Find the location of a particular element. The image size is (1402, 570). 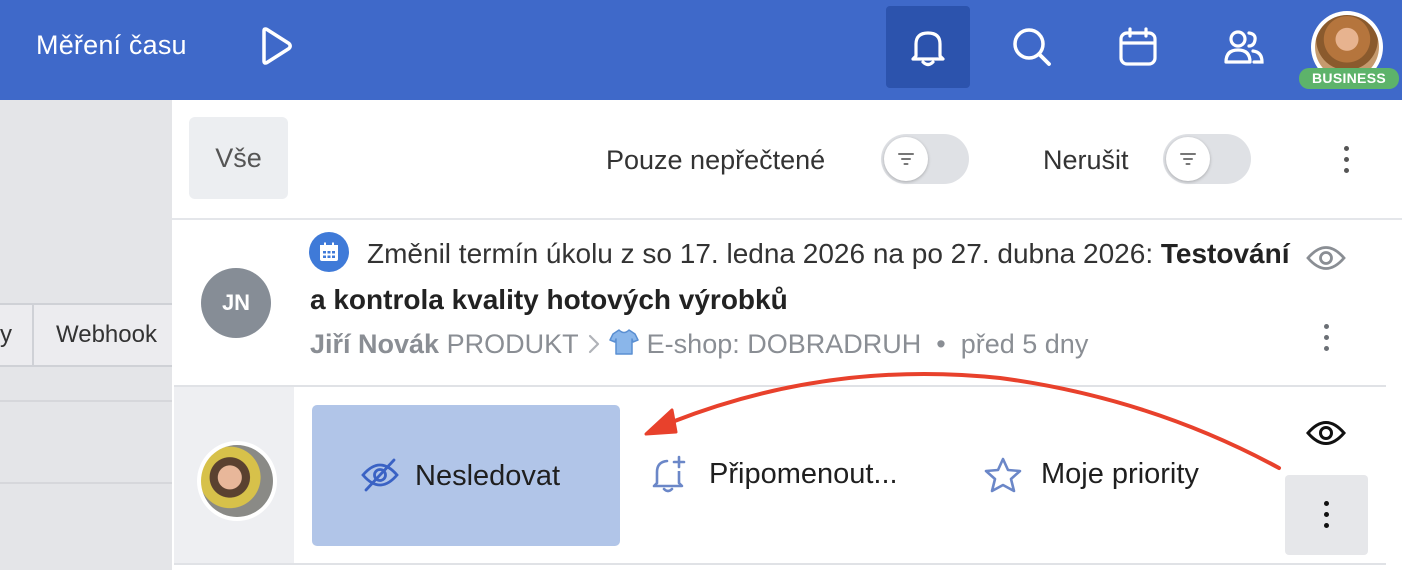

background-content: y Webhook is located at coordinates (86, 335).